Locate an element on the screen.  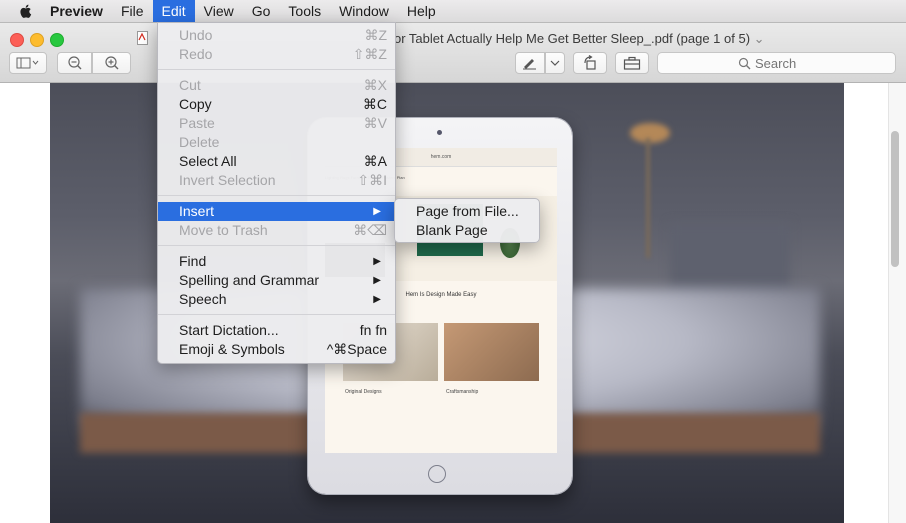
menu-item-invert-selection: Invert Selection ⇧⌘I is located at coordinates (276, 180).